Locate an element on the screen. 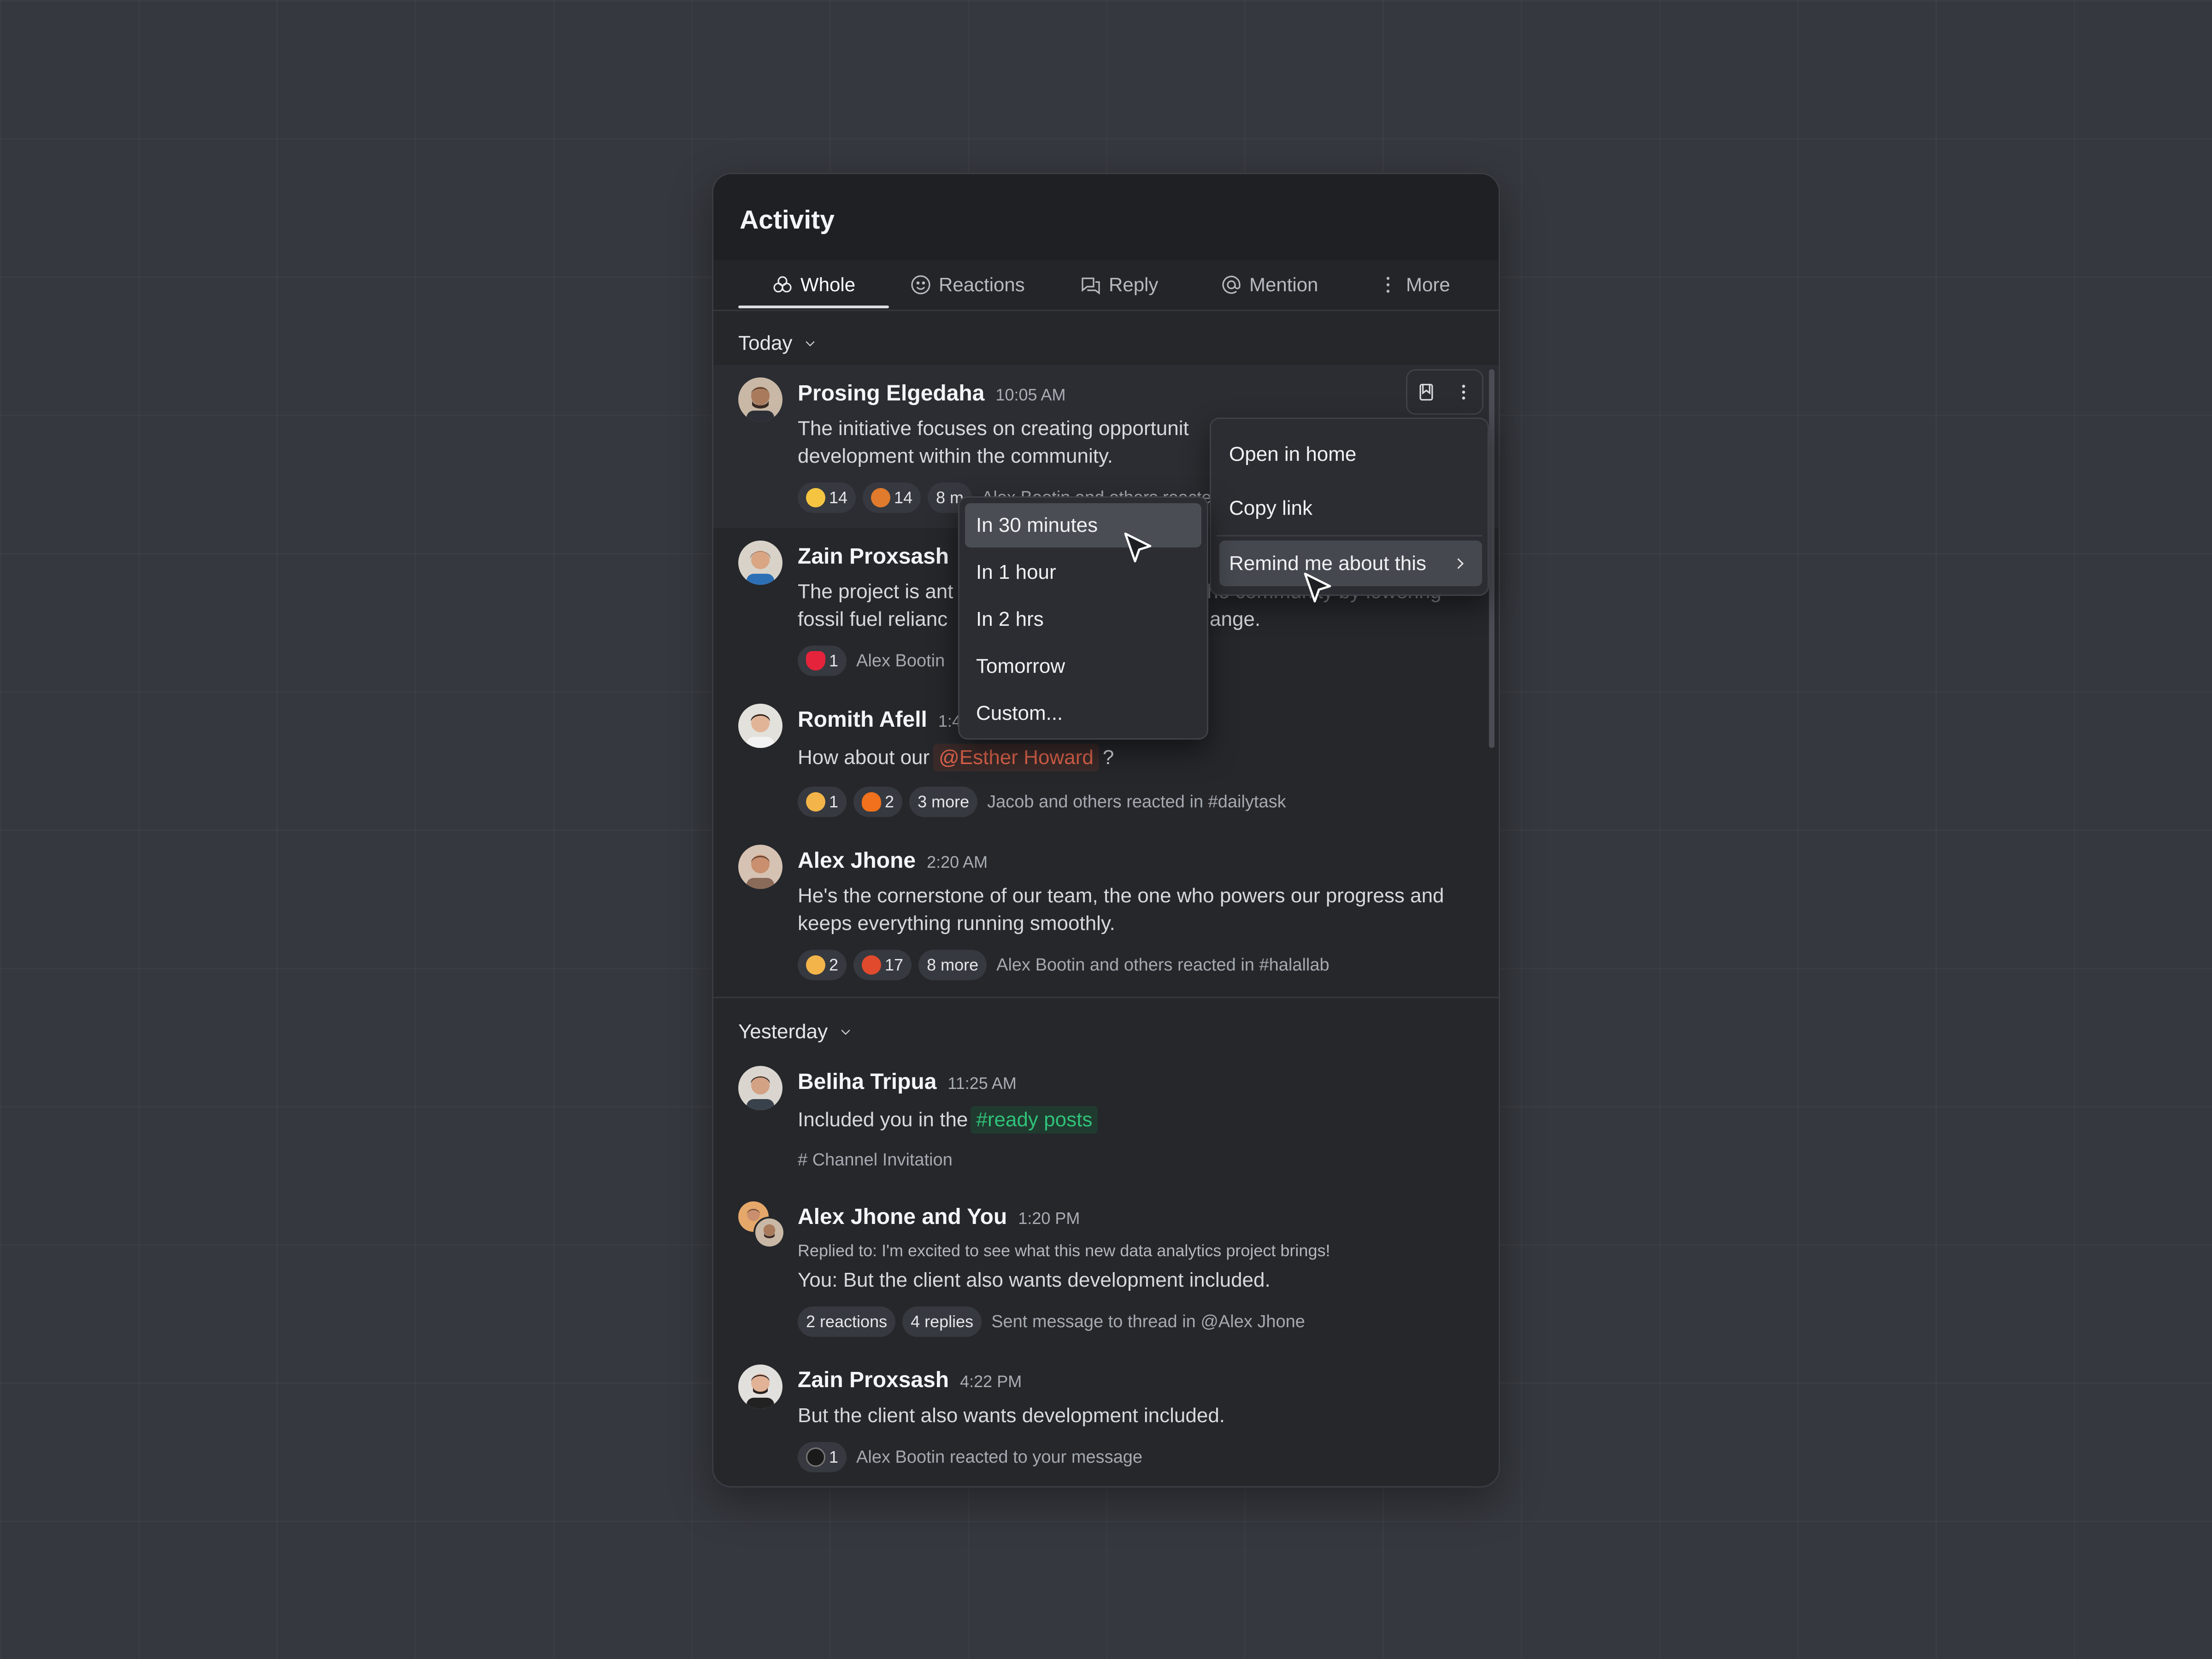 Image resolution: width=2212 pixels, height=1659 pixels. menu-item-label: Copy link is located at coordinates (1270, 507).